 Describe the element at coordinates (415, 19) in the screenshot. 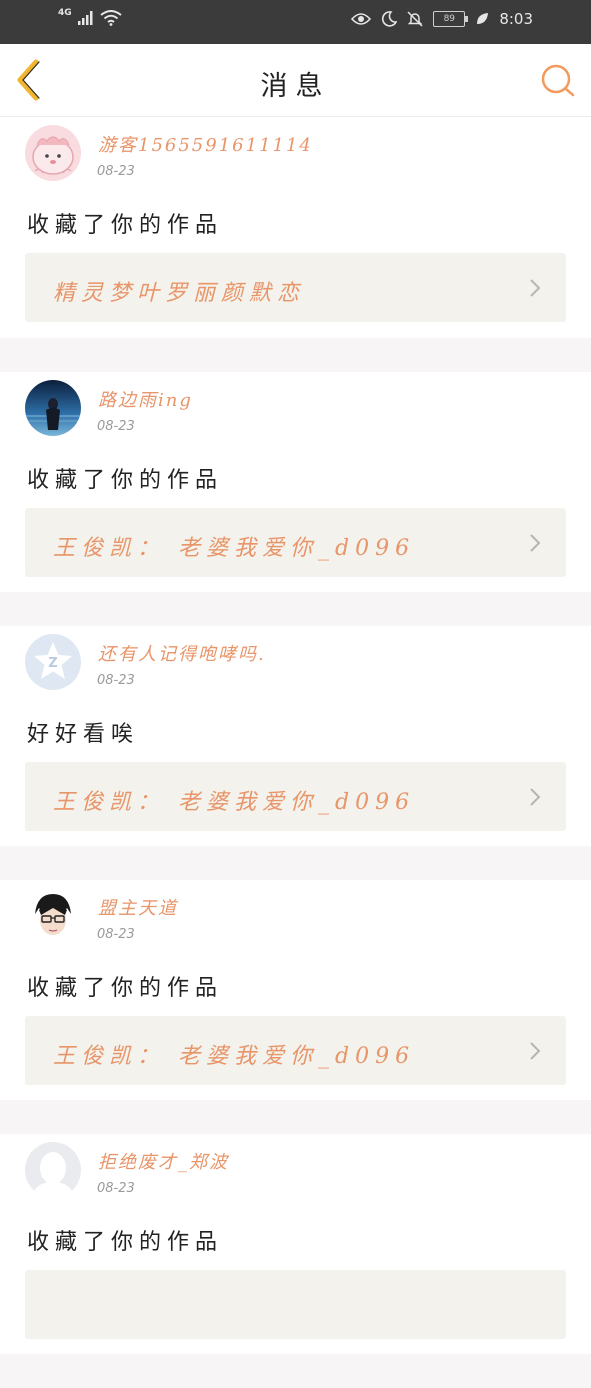

I see `mute-bell-icon` at that location.